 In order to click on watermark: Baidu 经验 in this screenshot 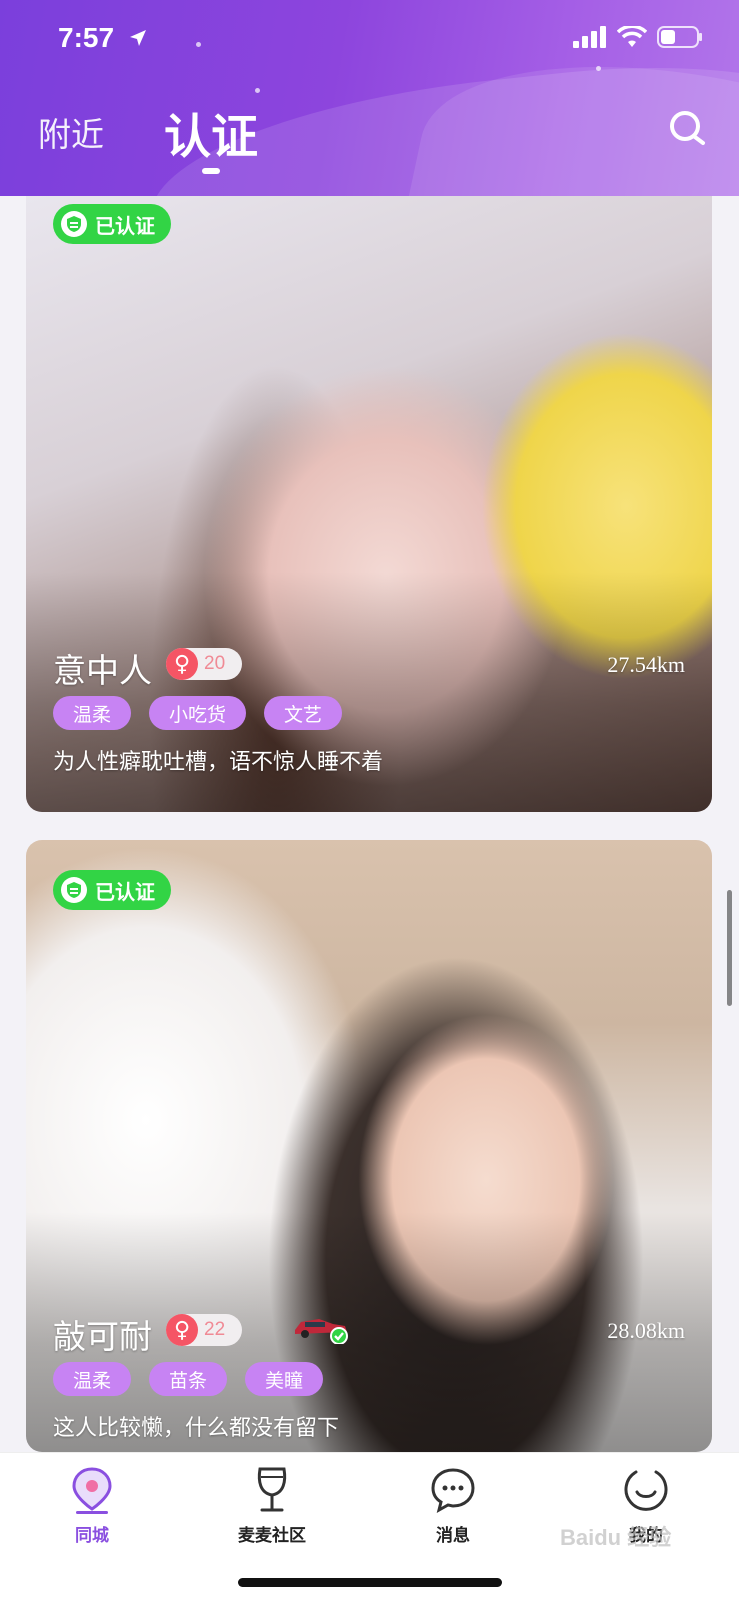, I will do `click(616, 1537)`.